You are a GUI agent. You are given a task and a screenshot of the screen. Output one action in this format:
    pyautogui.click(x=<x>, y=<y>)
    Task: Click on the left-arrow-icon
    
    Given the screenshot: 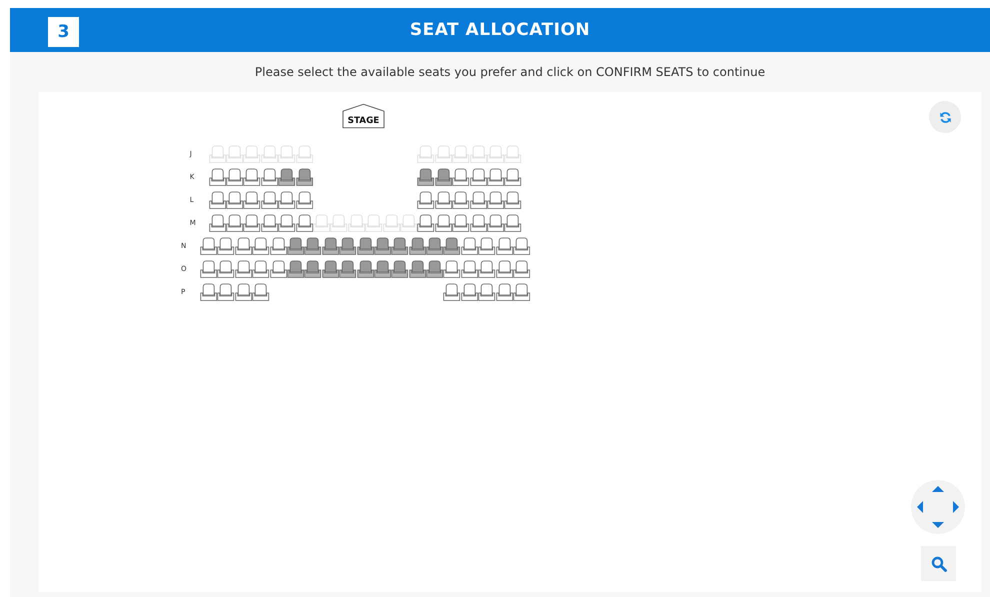 What is the action you would take?
    pyautogui.click(x=920, y=507)
    